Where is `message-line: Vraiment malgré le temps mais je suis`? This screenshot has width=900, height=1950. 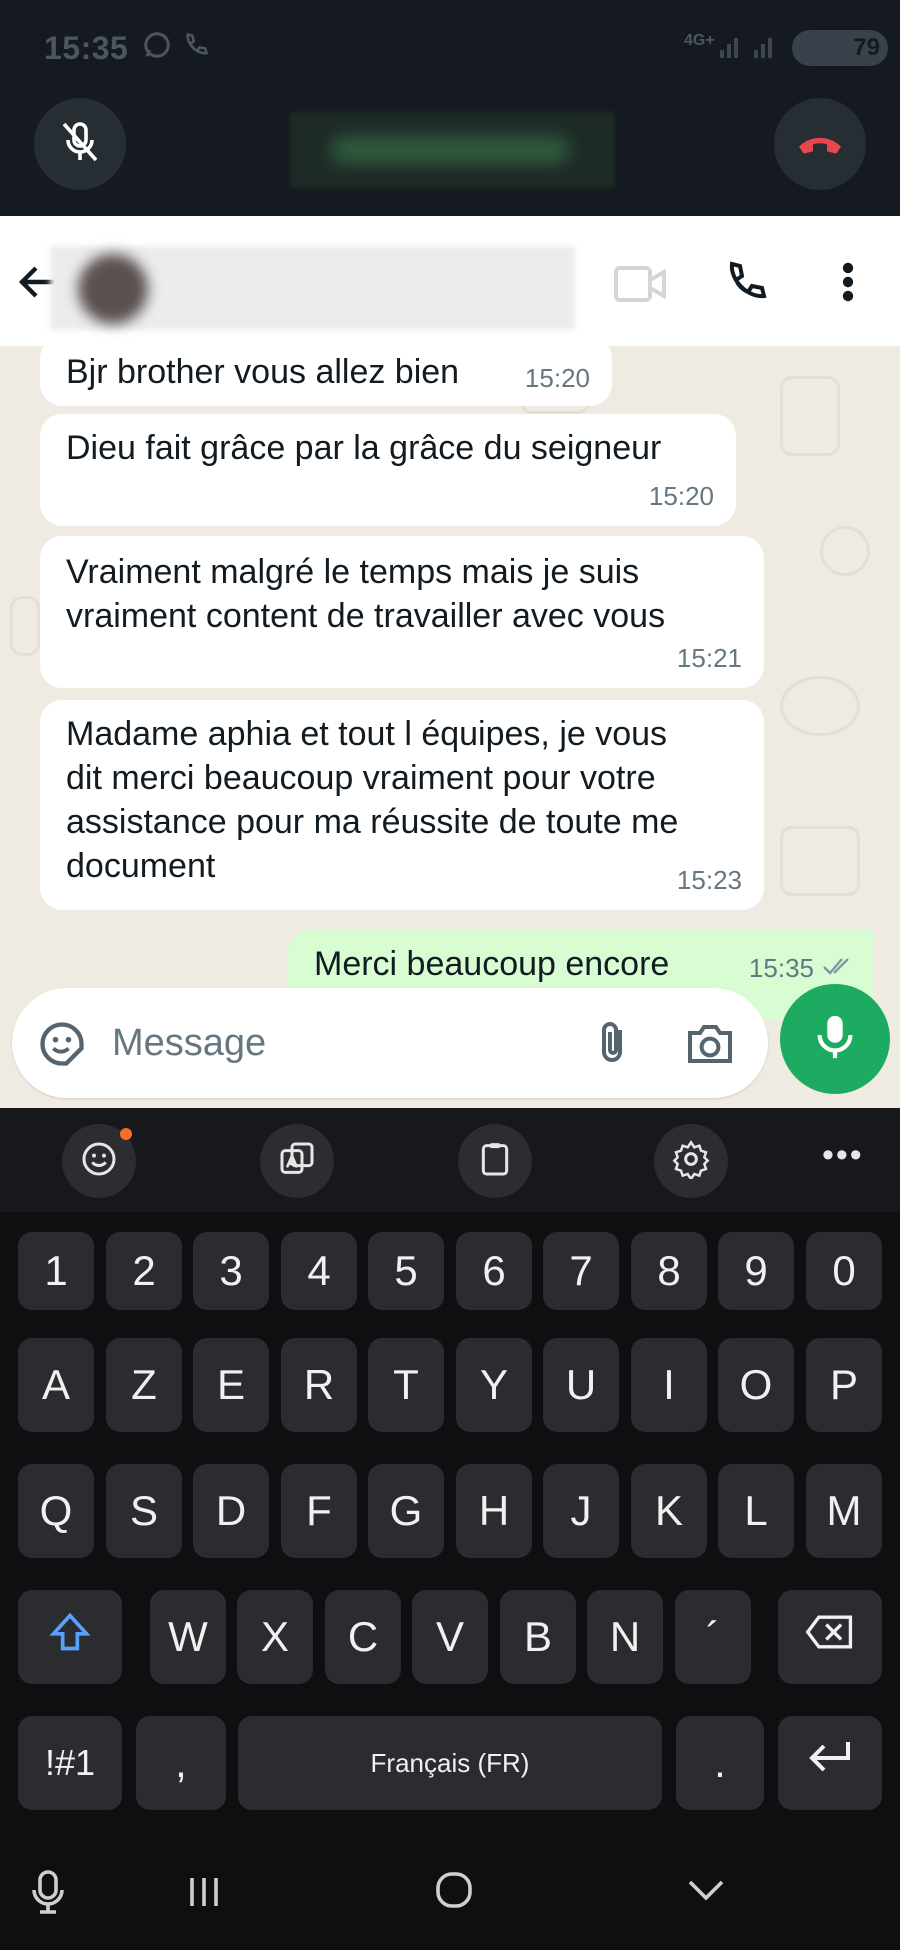 message-line: Vraiment malgré le temps mais je suis is located at coordinates (353, 572).